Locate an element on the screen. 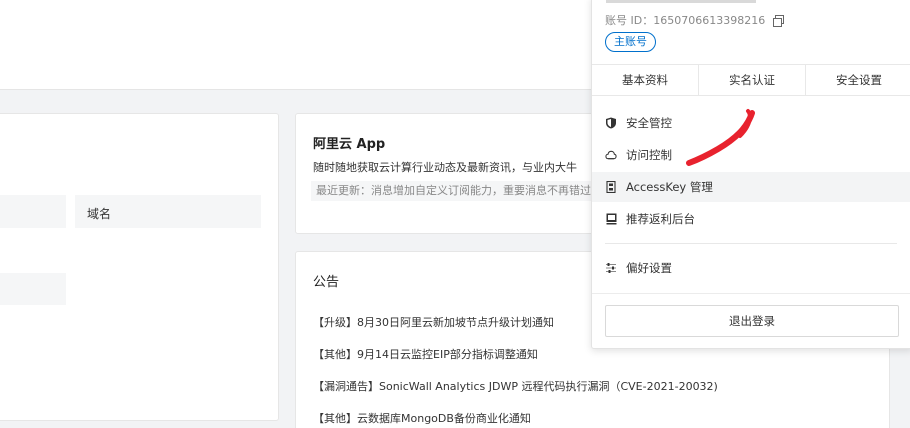 The image size is (910, 428). menu-item-access-control: 访问控制 is located at coordinates (751, 155).